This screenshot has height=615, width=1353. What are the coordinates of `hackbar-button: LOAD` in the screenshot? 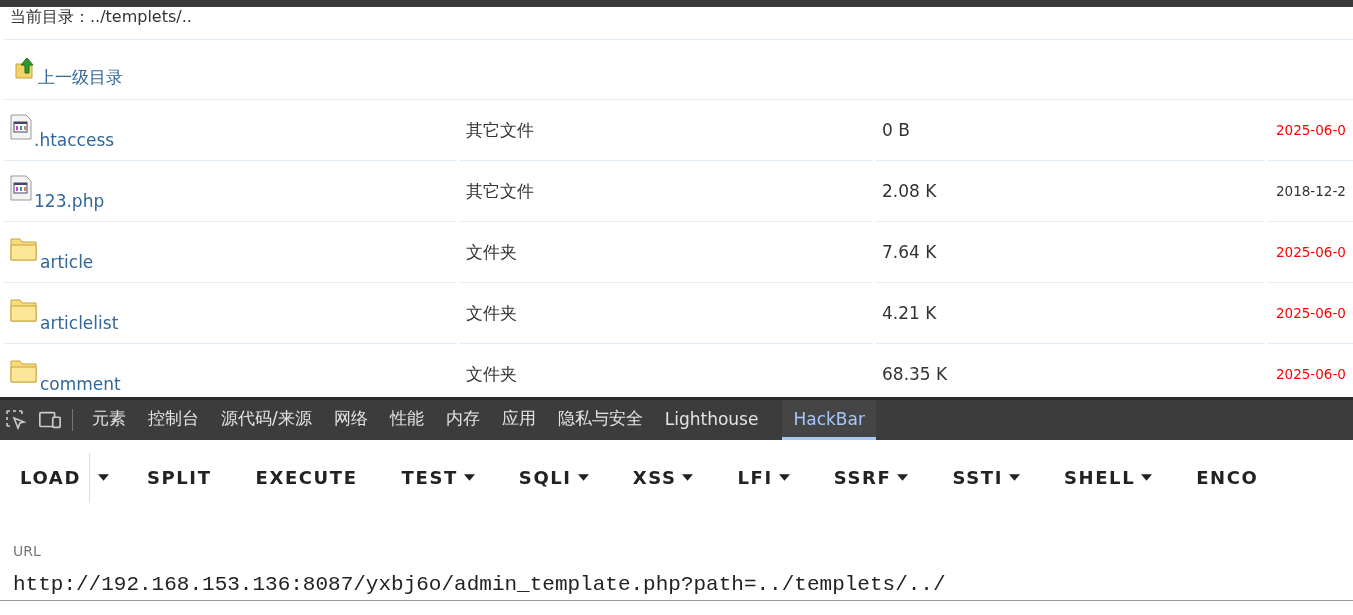 It's located at (50, 477).